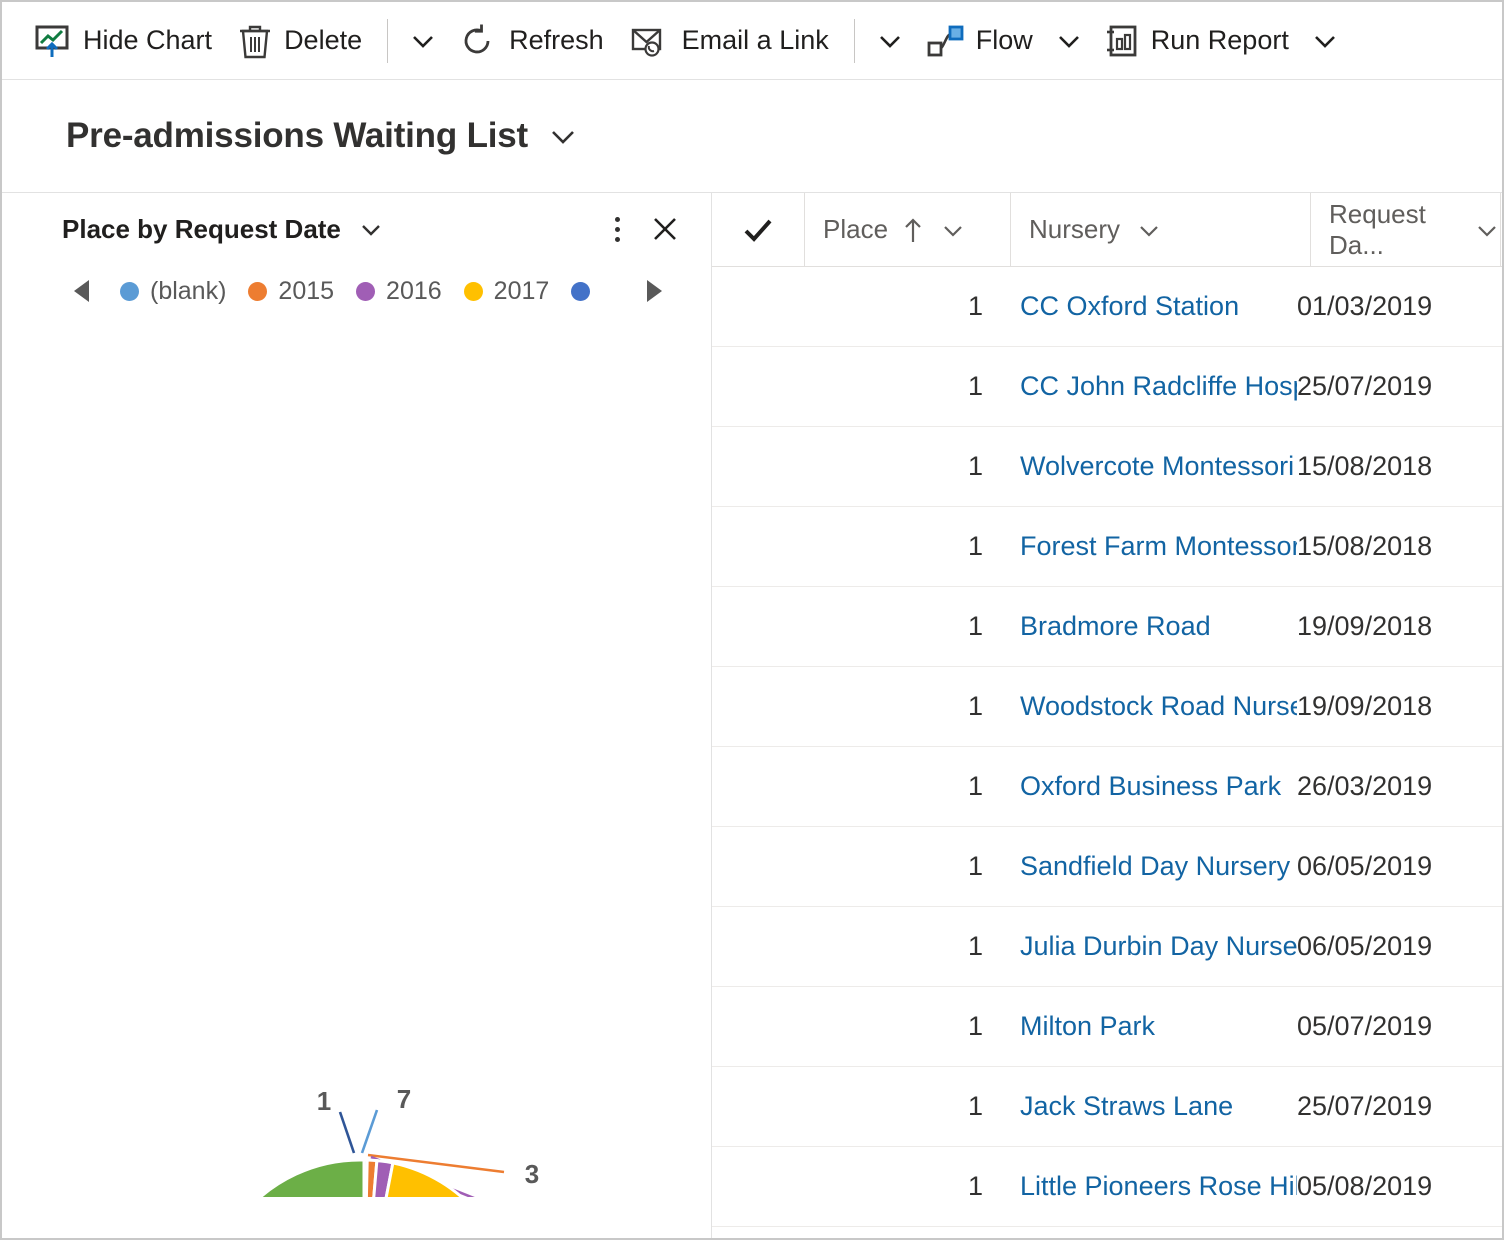 The image size is (1504, 1240). I want to click on run-report-icon, so click(1122, 41).